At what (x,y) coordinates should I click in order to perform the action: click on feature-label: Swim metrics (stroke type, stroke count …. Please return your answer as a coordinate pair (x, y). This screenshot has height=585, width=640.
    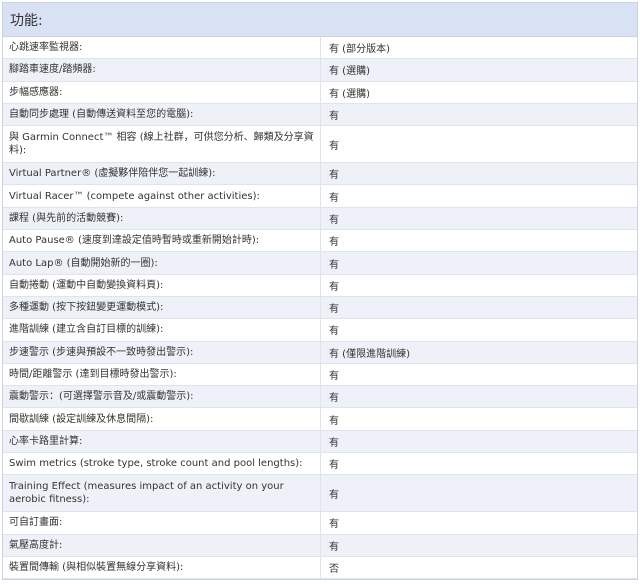
    Looking at the image, I should click on (162, 464).